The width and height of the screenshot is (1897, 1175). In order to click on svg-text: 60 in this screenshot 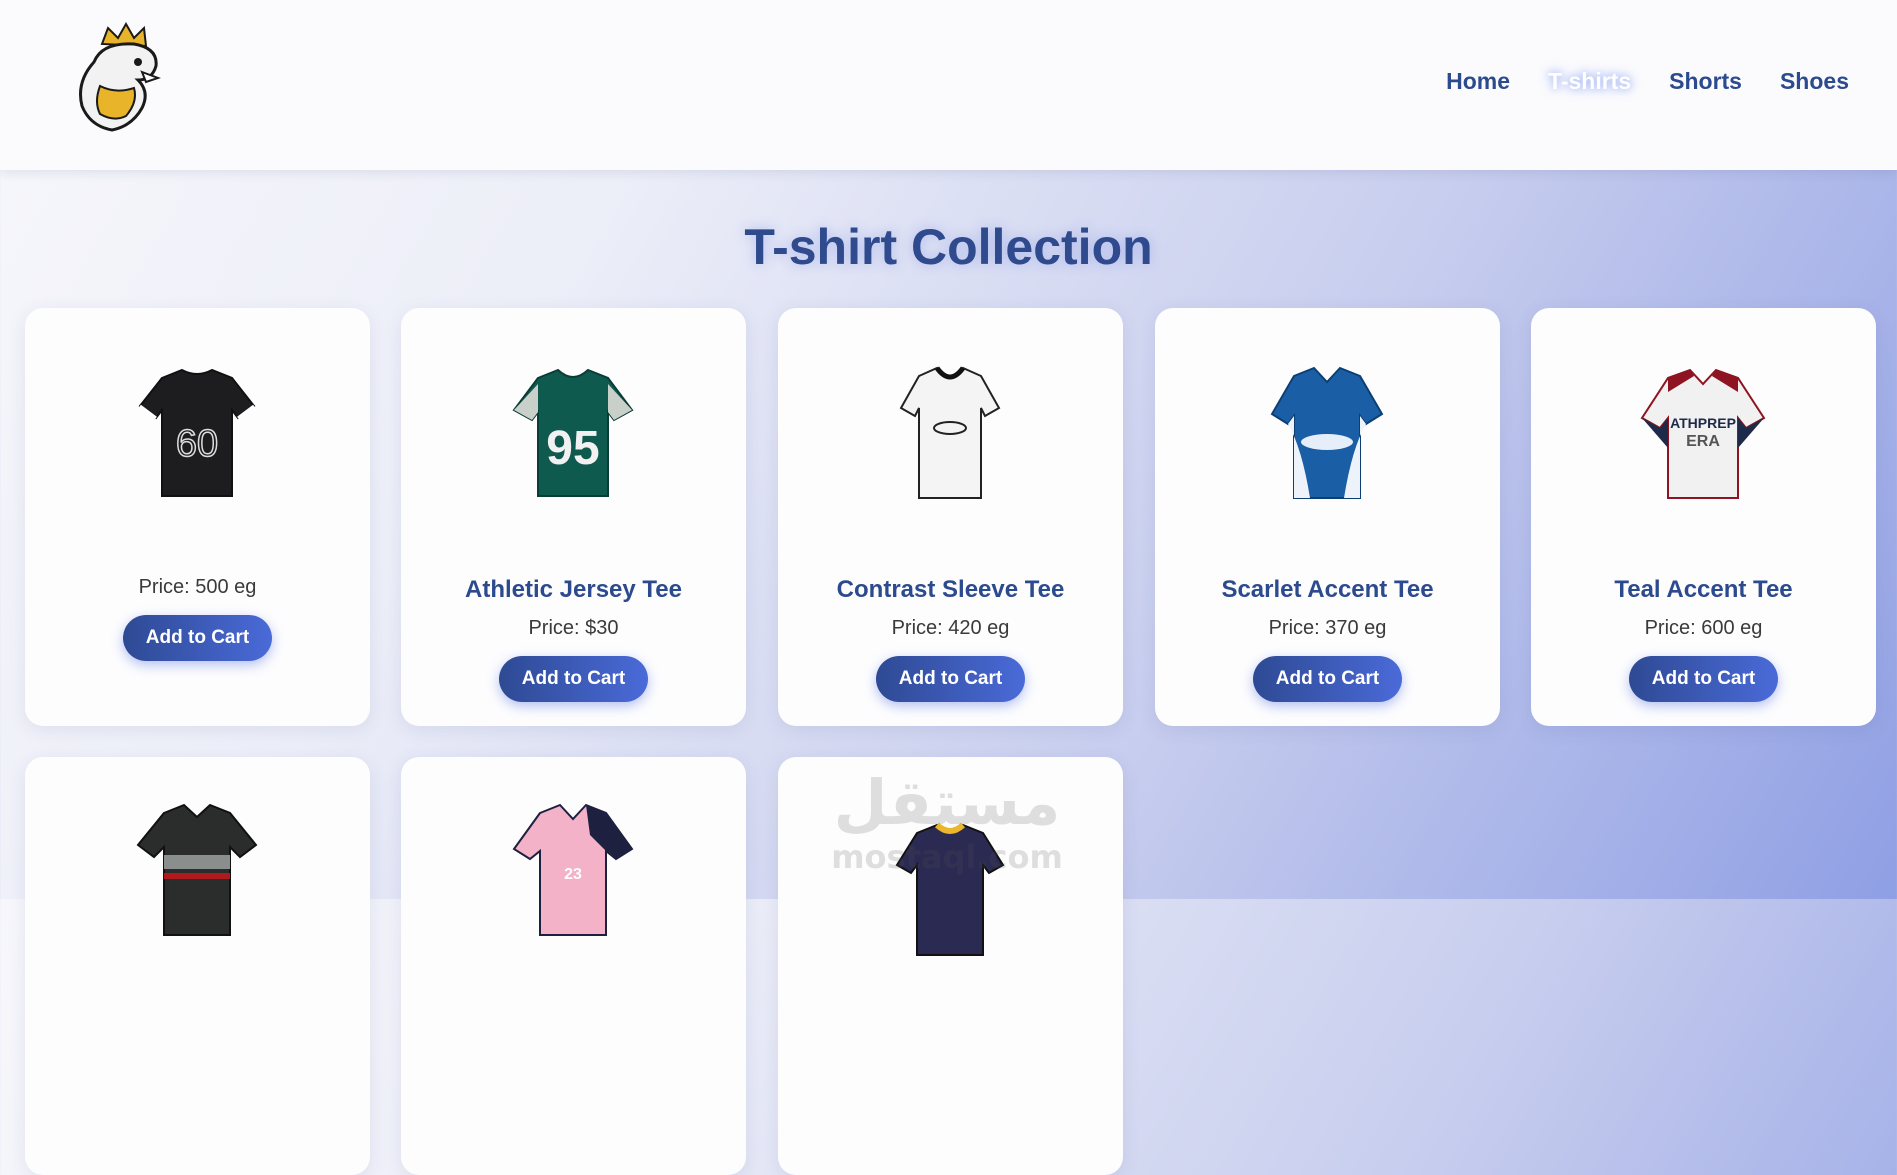, I will do `click(197, 444)`.